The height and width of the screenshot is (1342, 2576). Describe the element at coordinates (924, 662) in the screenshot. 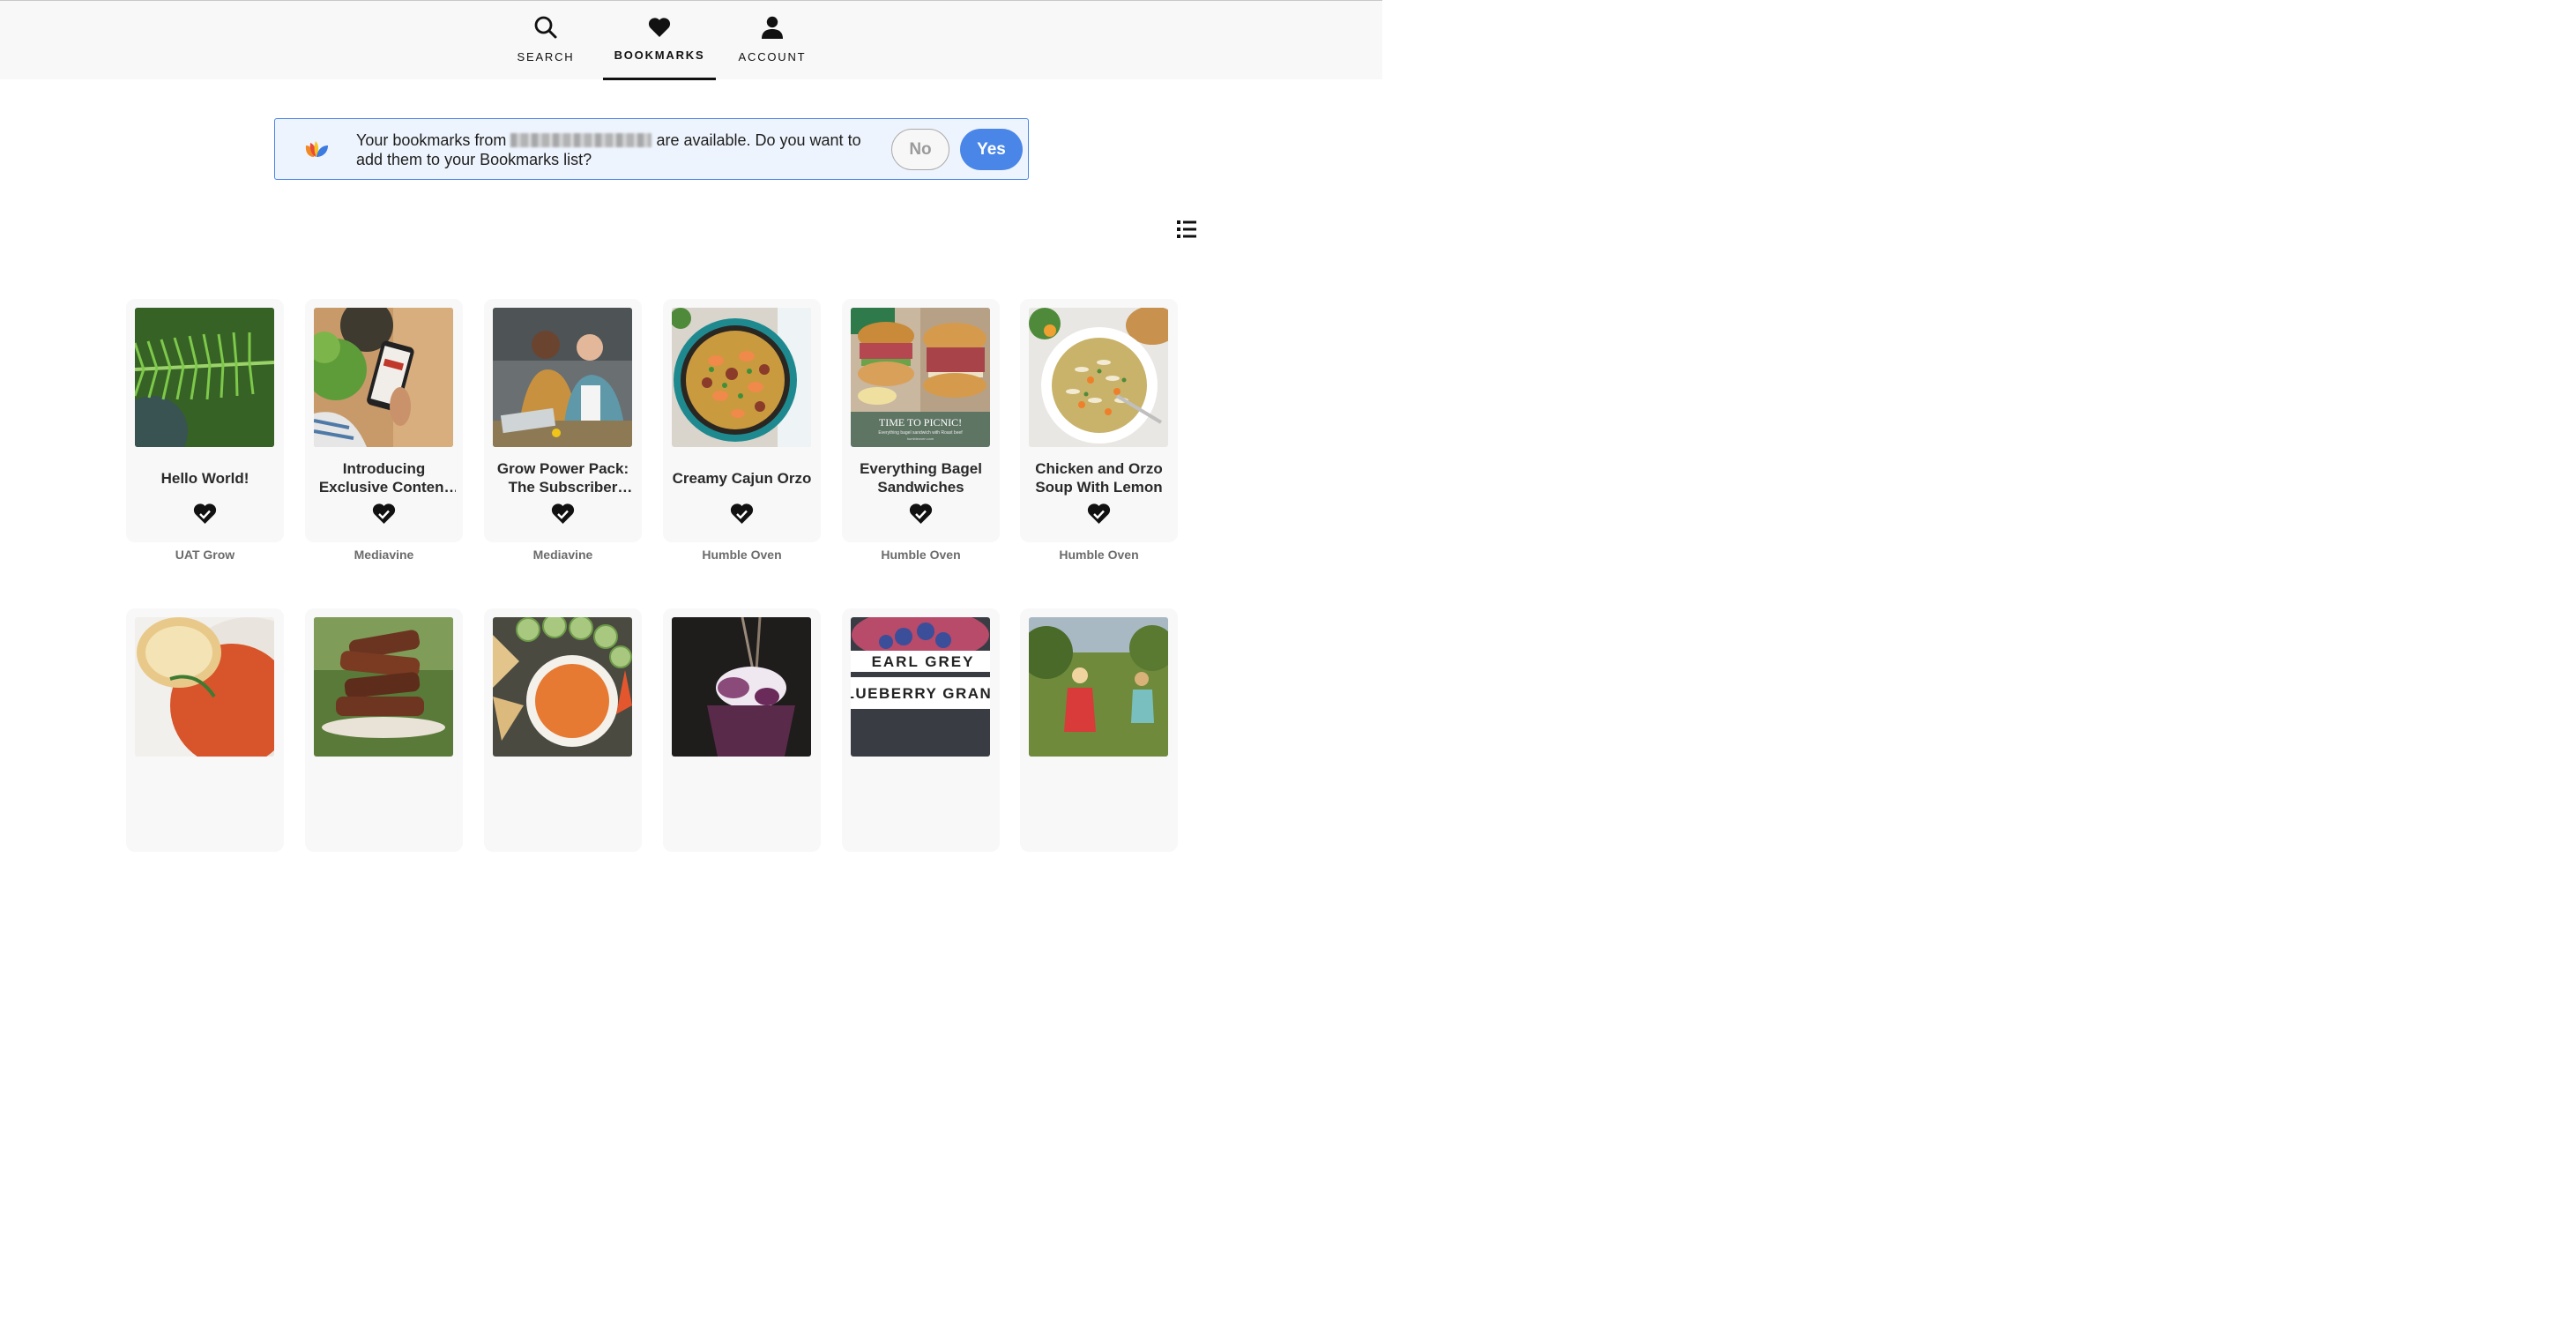

I see `earl-grey-text-1: EARL GREY` at that location.